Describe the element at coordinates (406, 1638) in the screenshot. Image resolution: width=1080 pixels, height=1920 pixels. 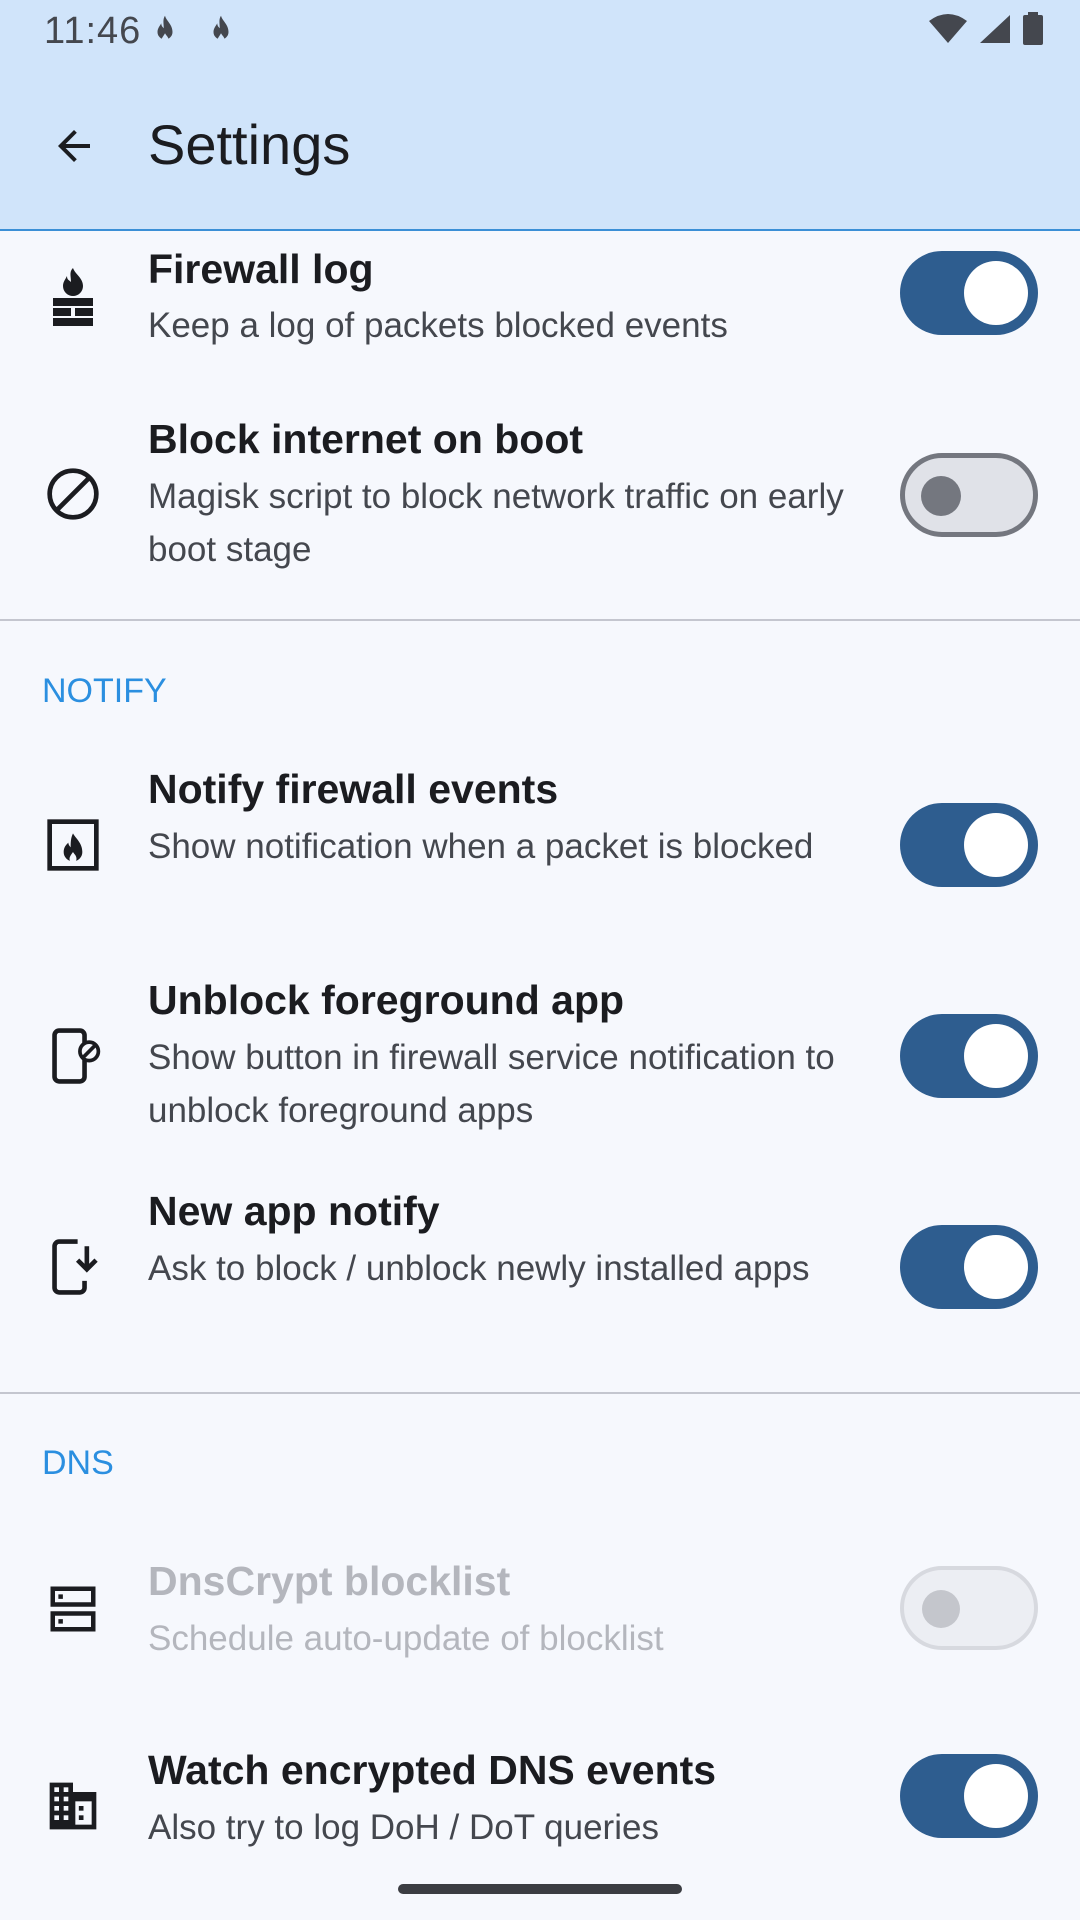
I see `setting-summary: Schedule auto-update of blocklist` at that location.